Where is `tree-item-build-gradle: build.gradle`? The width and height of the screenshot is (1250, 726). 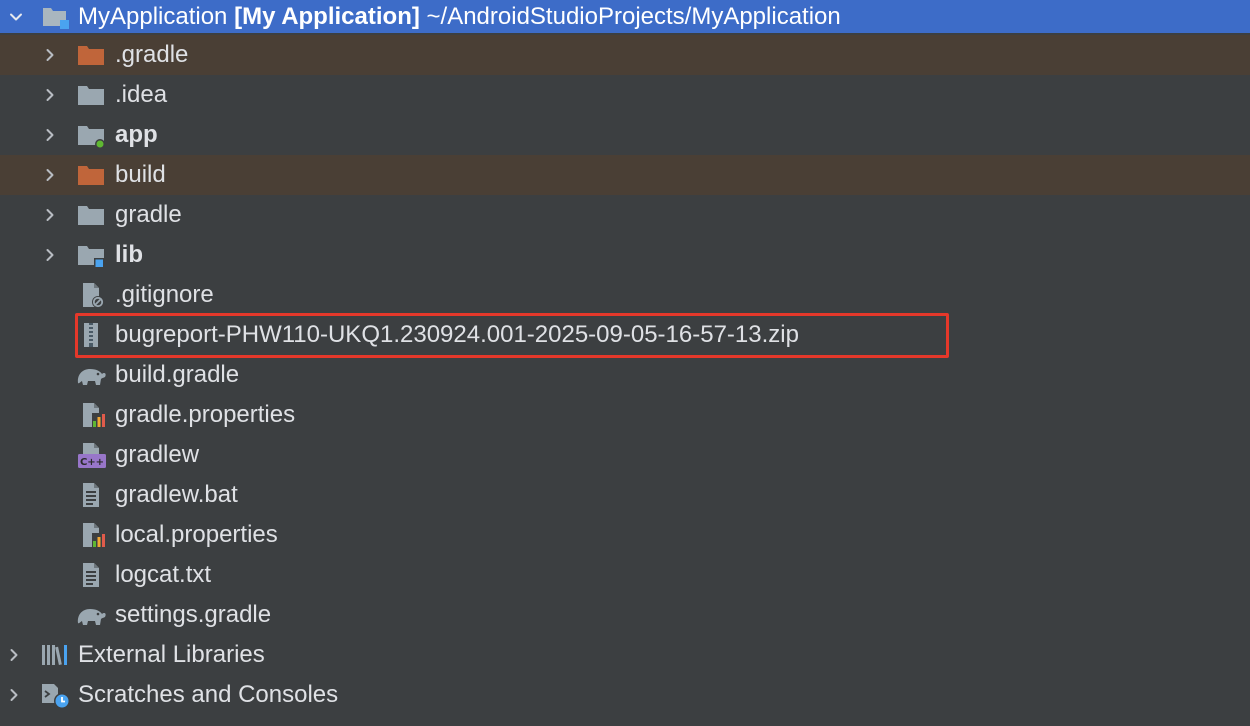 tree-item-build-gradle: build.gradle is located at coordinates (625, 375).